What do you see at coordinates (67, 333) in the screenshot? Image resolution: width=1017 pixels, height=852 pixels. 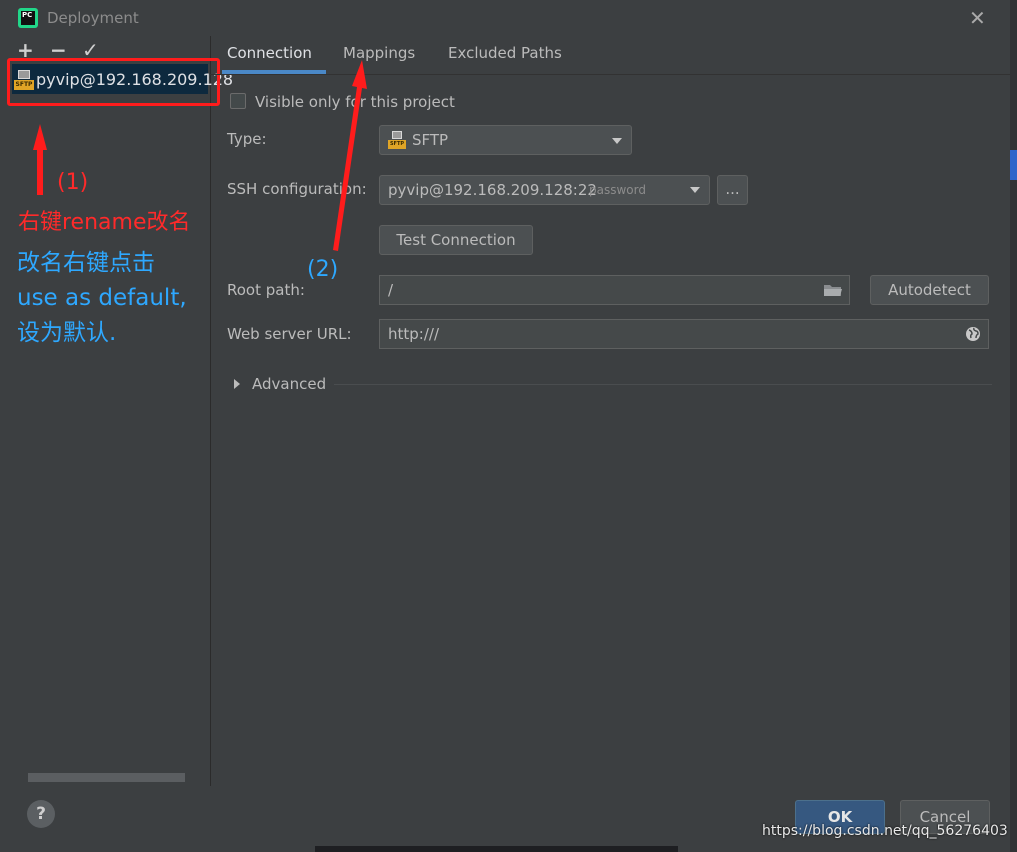 I see `annotation-blue-line-3: 设为默认.` at bounding box center [67, 333].